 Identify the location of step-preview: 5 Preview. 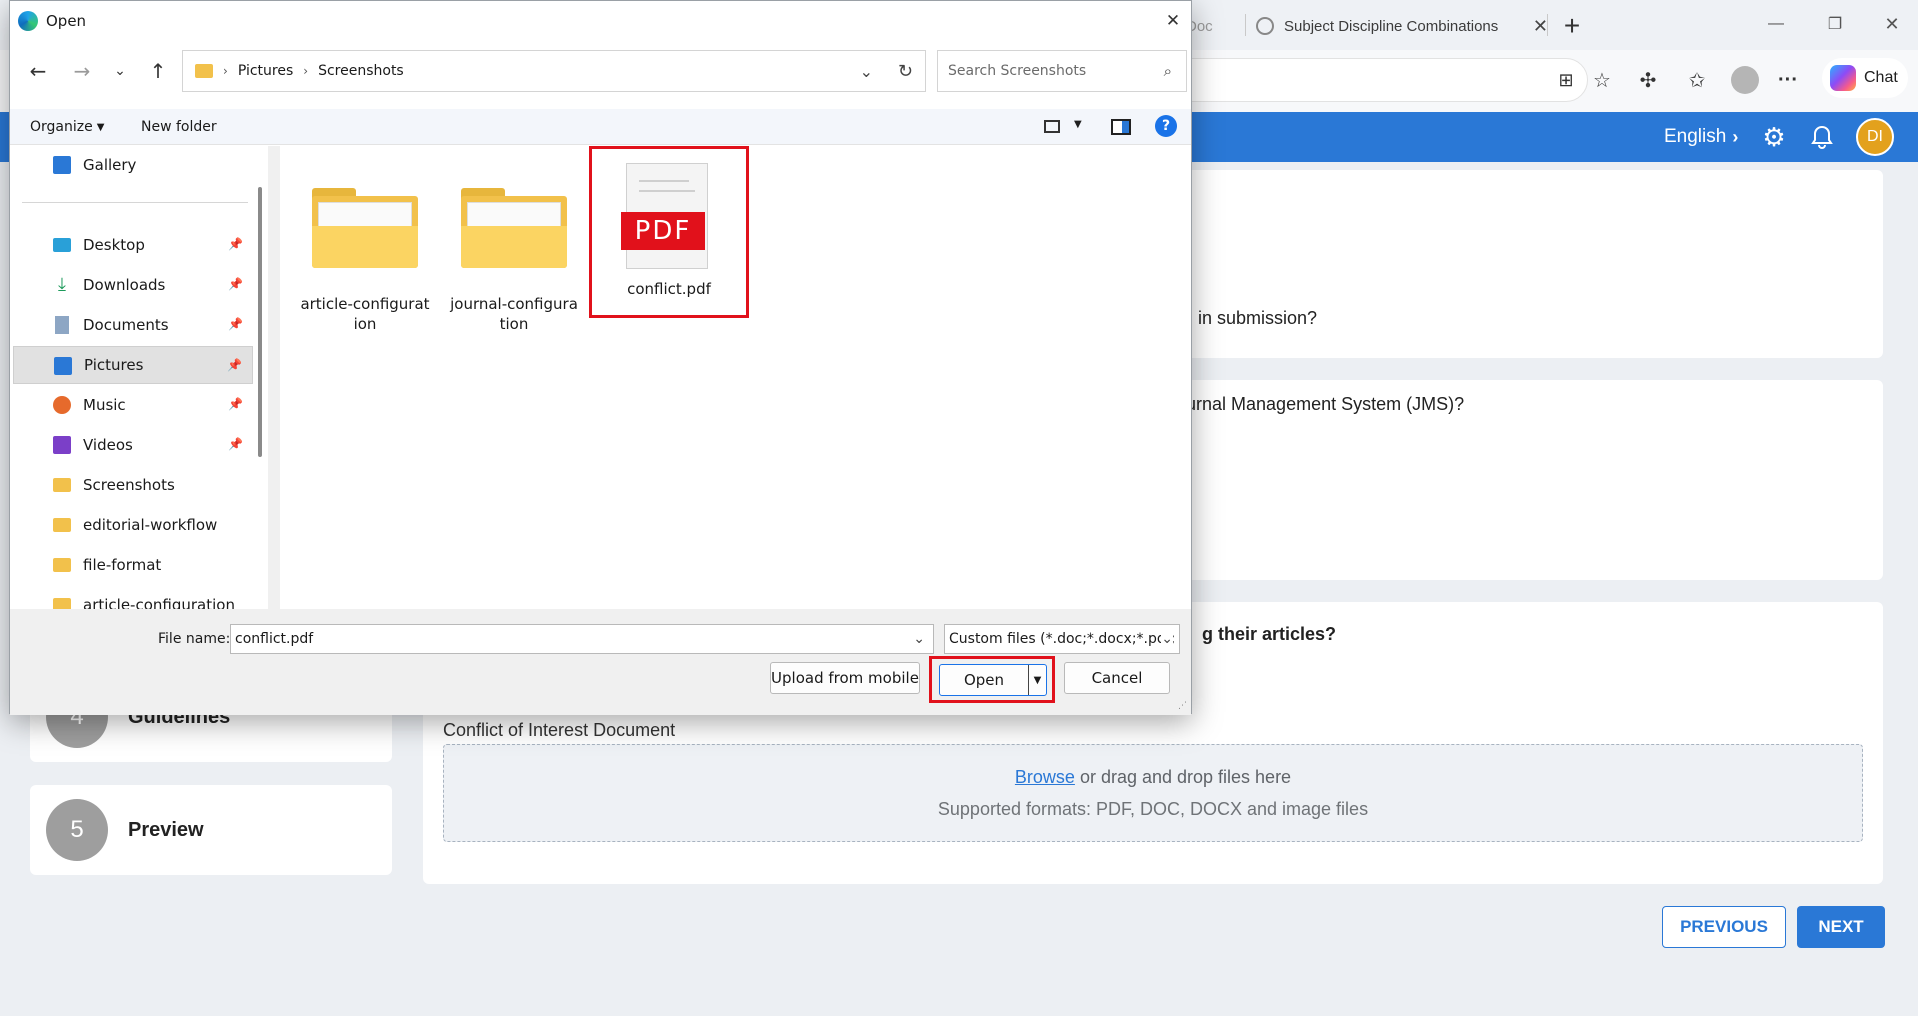
(211, 830).